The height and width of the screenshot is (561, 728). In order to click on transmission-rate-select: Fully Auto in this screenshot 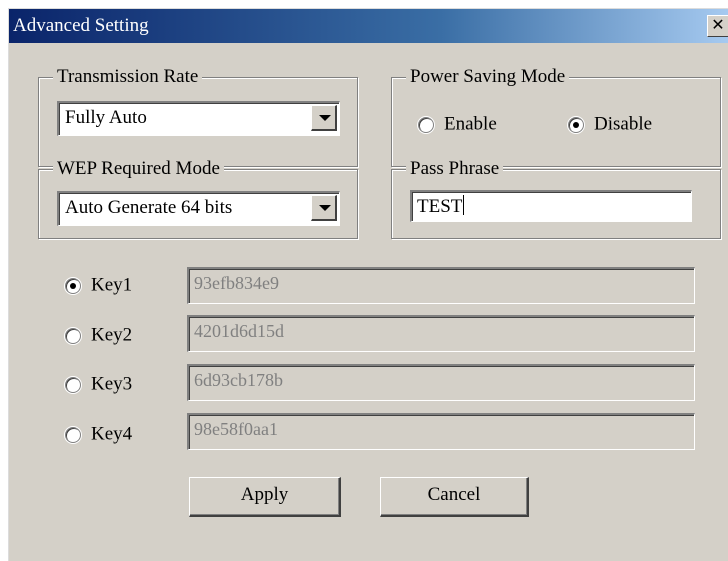, I will do `click(198, 118)`.